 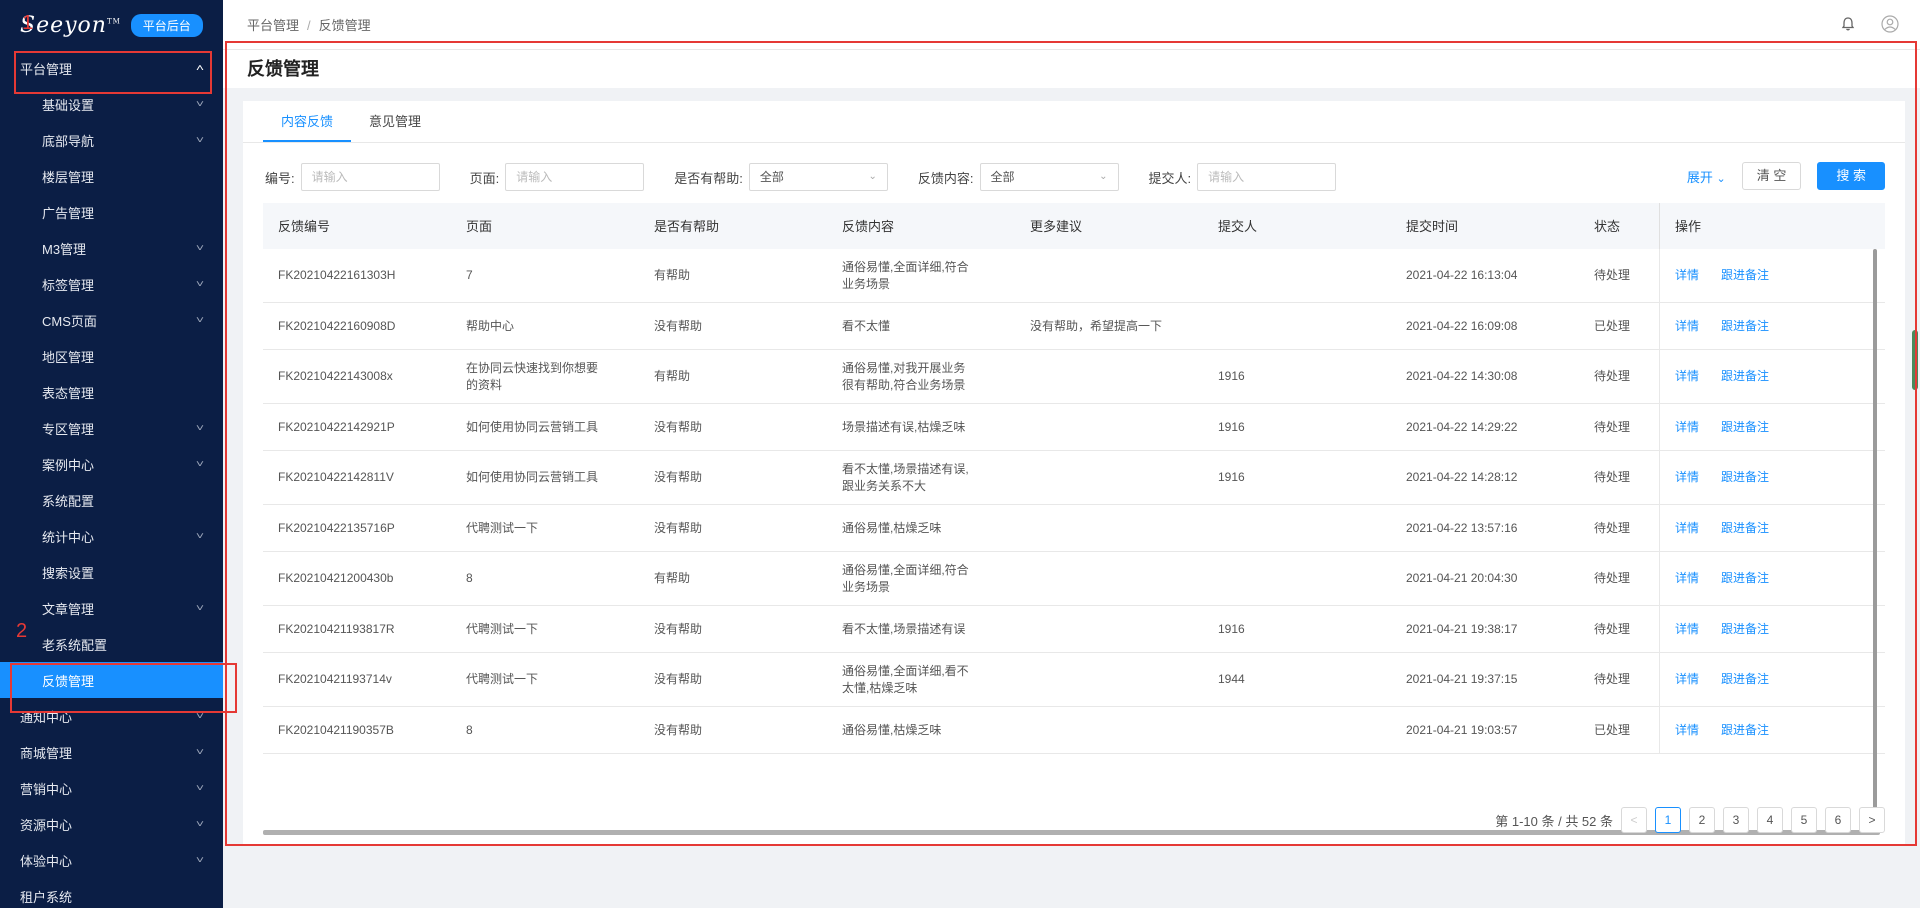 What do you see at coordinates (1915, 360) in the screenshot?
I see `page-scrollbar` at bounding box center [1915, 360].